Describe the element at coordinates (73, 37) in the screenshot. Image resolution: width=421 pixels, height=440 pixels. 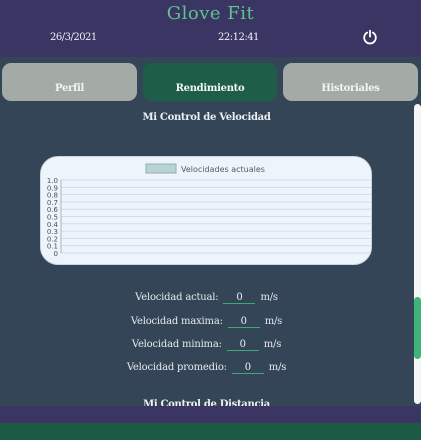
I see `date-label: 26/3/2021` at that location.